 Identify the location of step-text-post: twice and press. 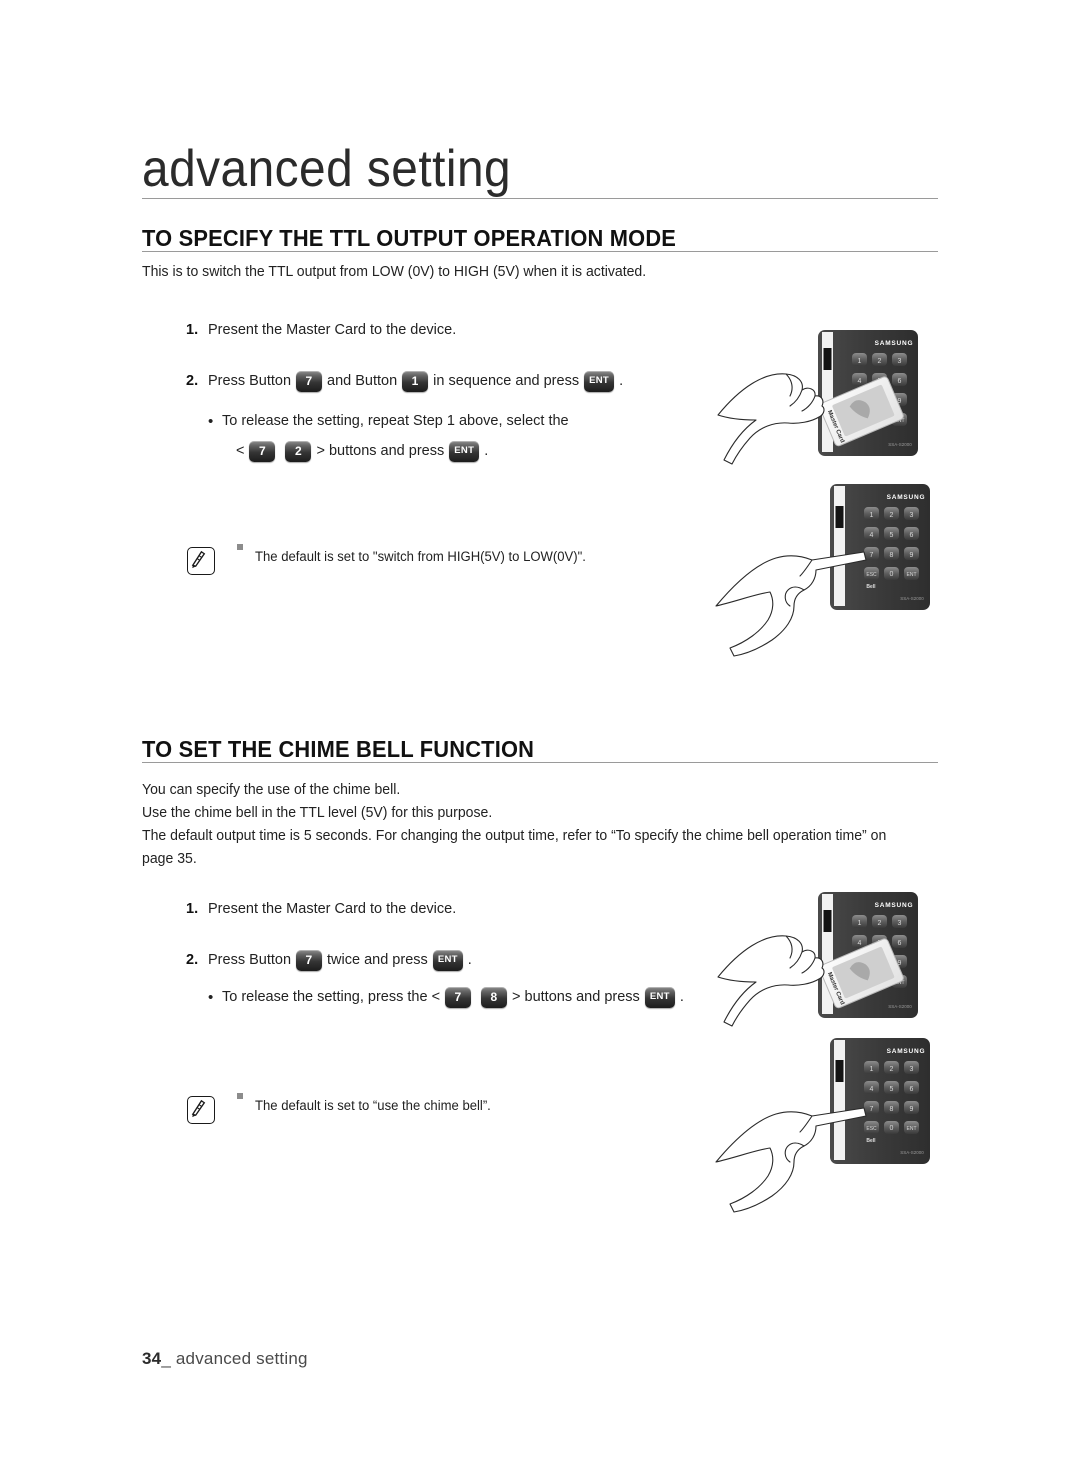
(377, 960).